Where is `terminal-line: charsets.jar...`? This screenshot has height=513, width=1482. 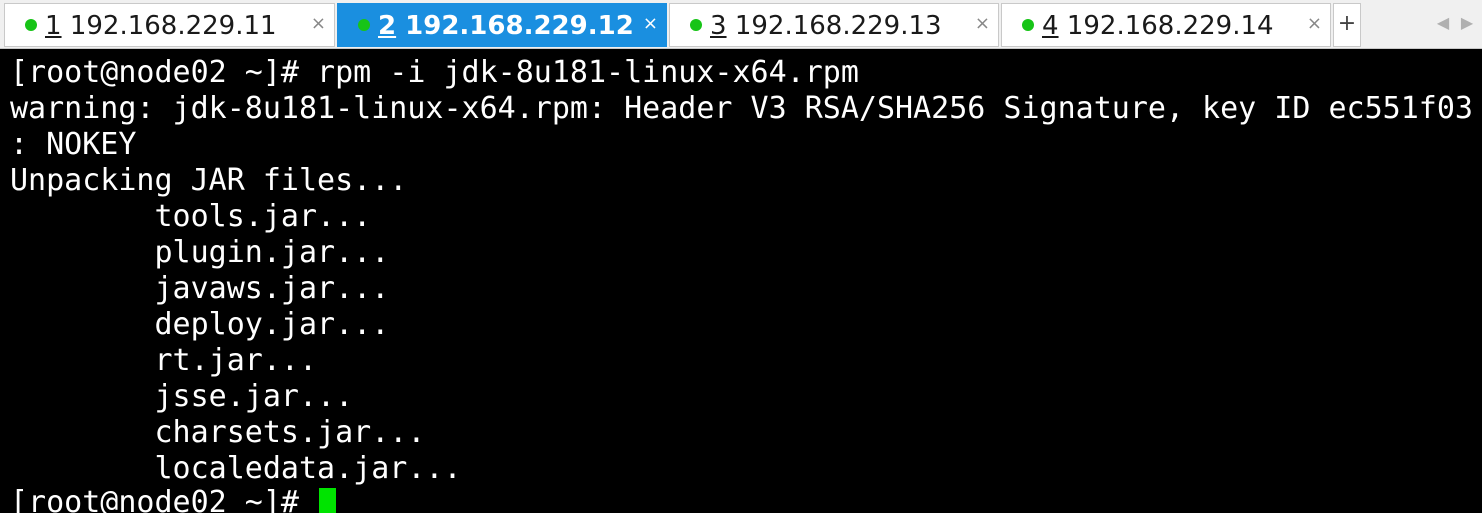
terminal-line: charsets.jar... is located at coordinates (218, 432).